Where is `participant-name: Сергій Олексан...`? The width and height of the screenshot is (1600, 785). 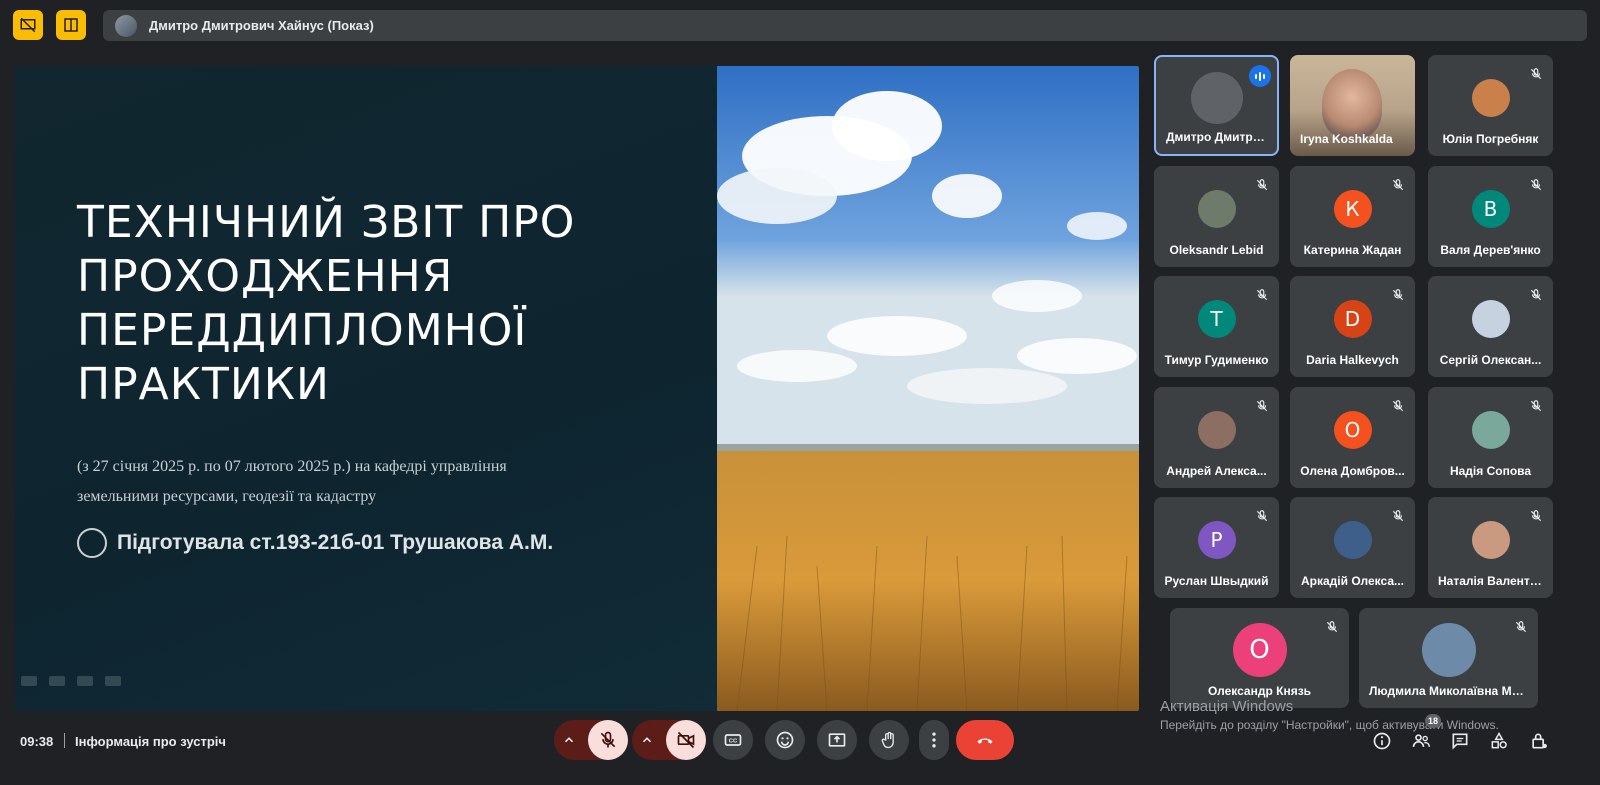
participant-name: Сергій Олексан... is located at coordinates (1490, 360).